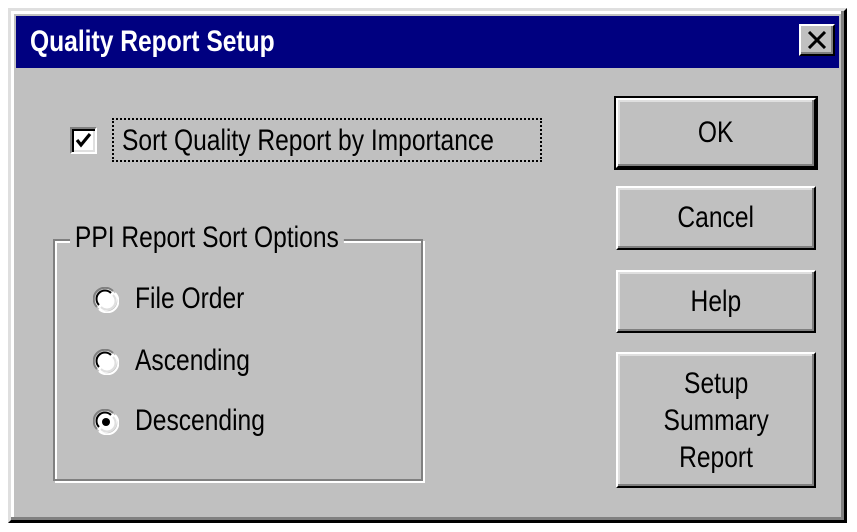  I want to click on close-icon, so click(817, 40).